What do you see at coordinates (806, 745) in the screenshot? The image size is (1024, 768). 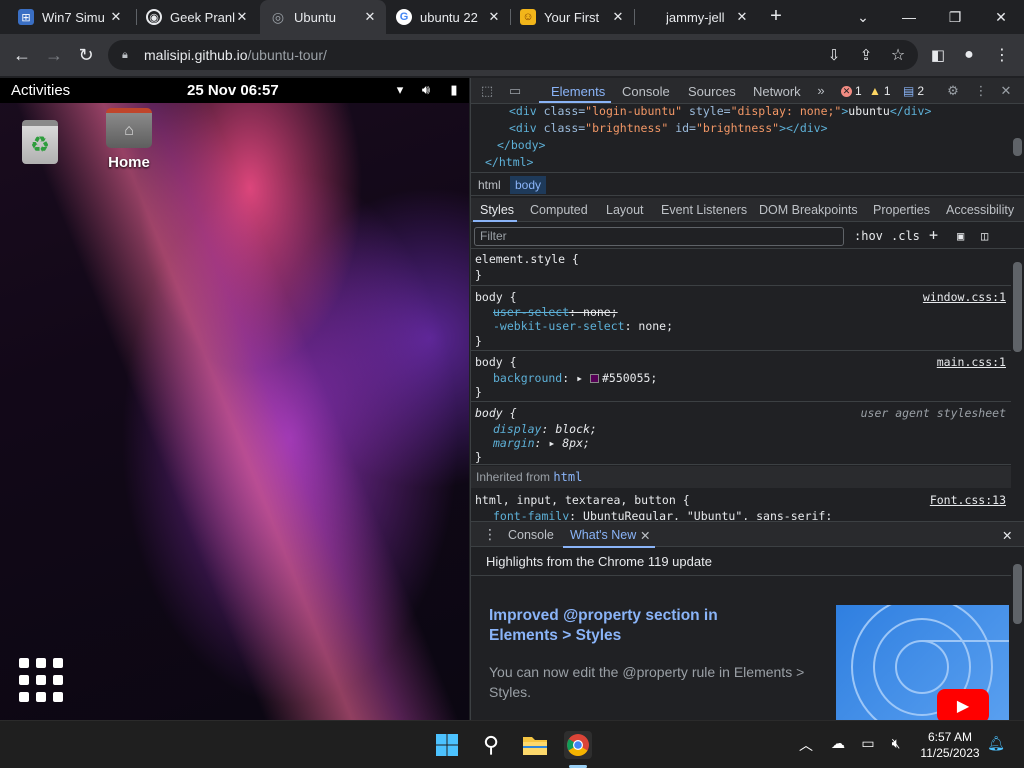 I see `show-hidden-icons-chevron-icon: ︿` at bounding box center [806, 745].